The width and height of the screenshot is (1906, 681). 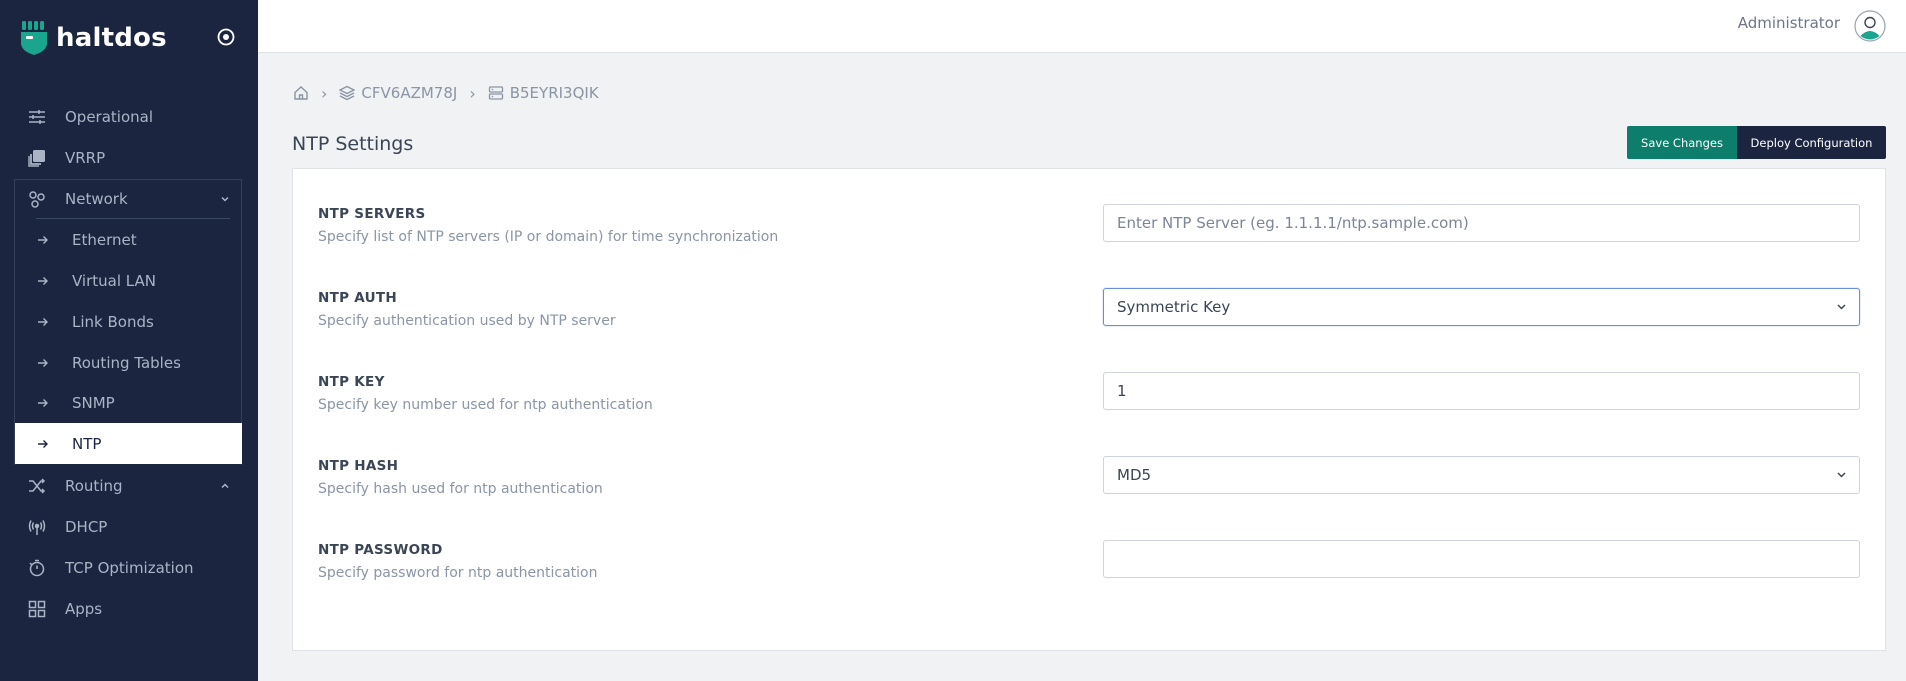 I want to click on sidebar-subitem-label: NTP, so click(x=87, y=443).